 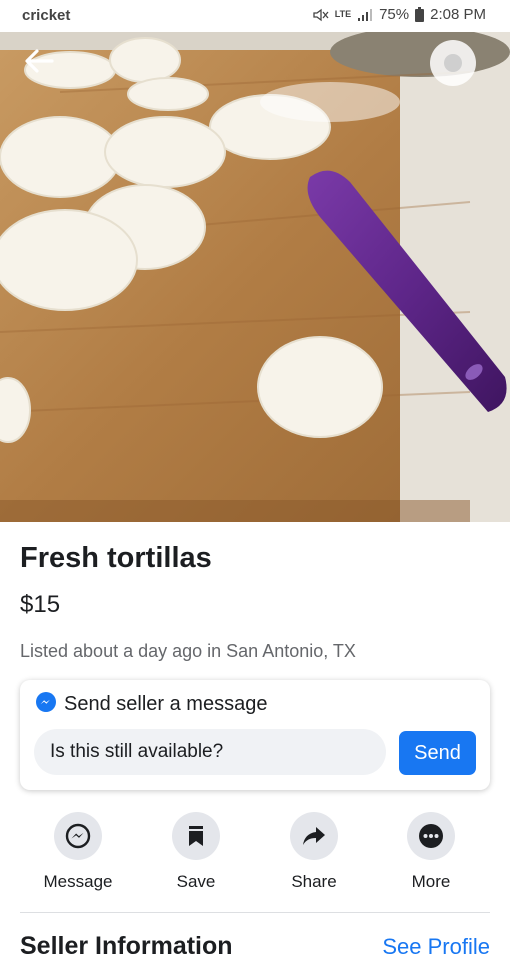 I want to click on save-action: Save, so click(x=196, y=852).